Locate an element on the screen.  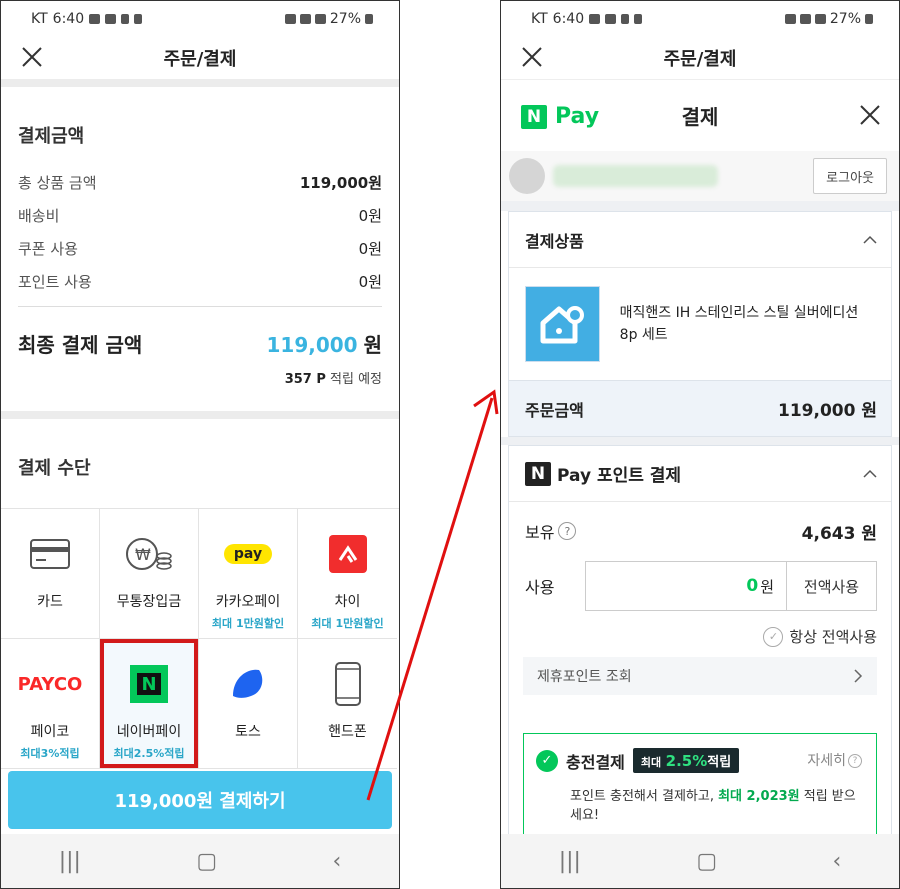
annotation-arrow is located at coordinates (432, 595).